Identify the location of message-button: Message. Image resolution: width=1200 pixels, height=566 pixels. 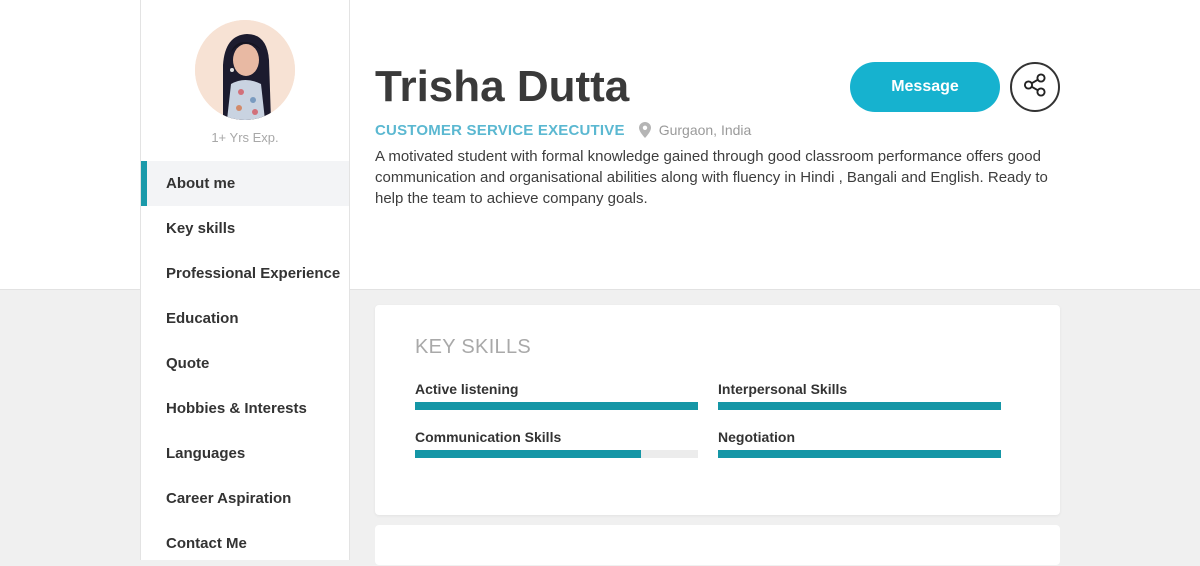
(925, 87).